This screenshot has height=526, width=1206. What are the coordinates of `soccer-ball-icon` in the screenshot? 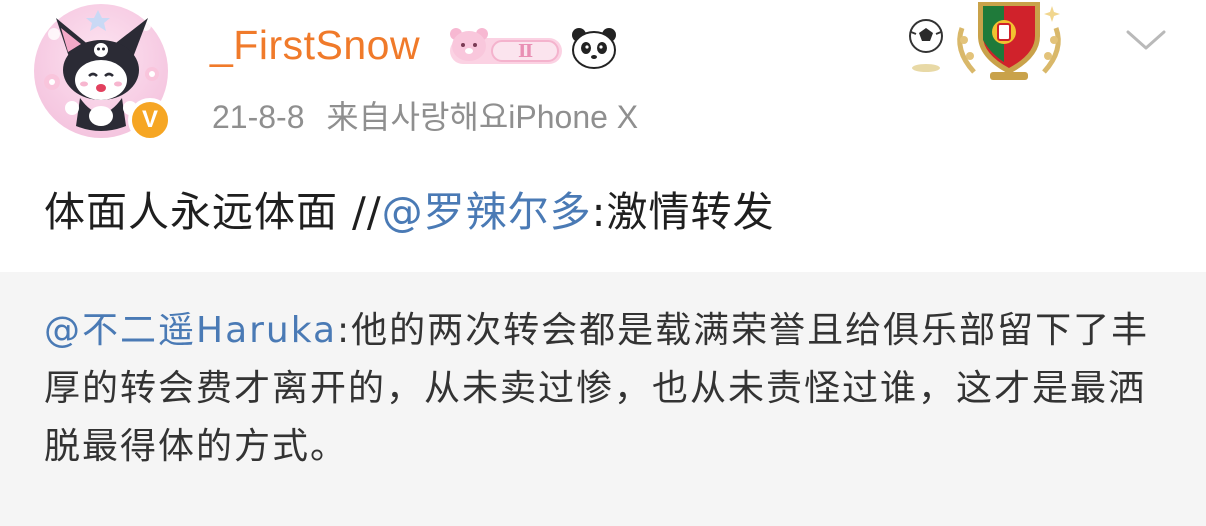 It's located at (926, 45).